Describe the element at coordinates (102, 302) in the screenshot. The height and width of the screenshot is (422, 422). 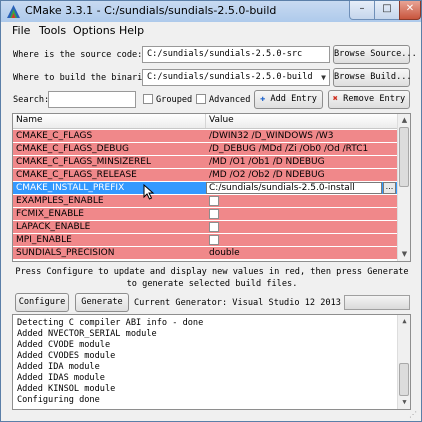
I see `generate-button: Generate` at that location.